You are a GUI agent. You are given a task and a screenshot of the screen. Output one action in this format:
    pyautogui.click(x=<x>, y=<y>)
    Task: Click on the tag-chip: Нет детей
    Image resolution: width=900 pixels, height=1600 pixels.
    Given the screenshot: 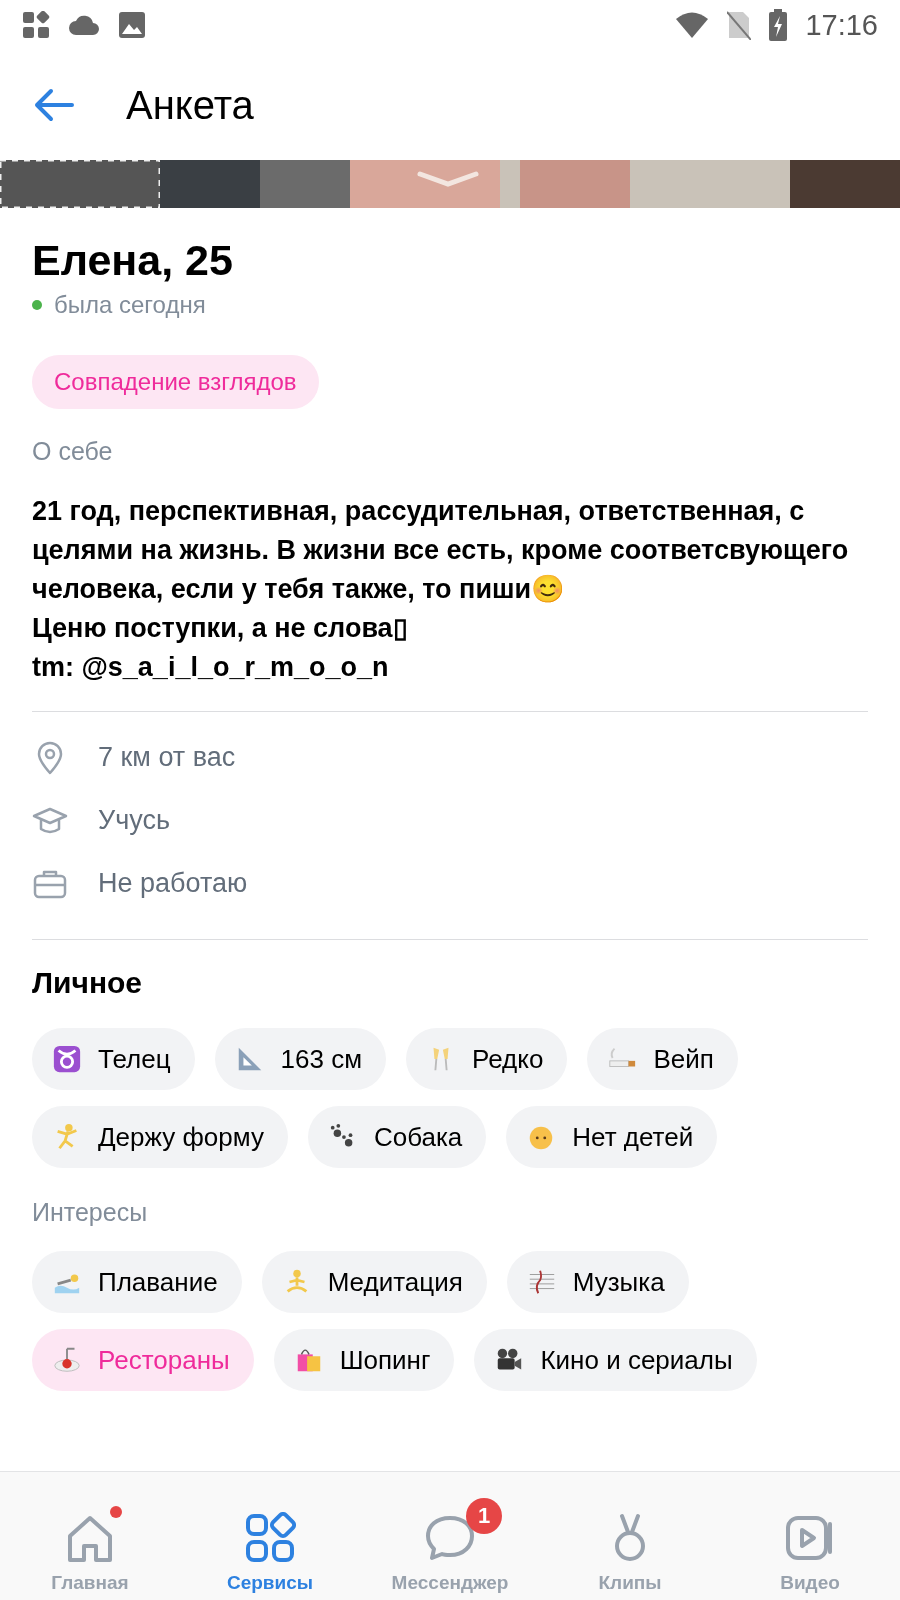 What is the action you would take?
    pyautogui.click(x=612, y=1137)
    